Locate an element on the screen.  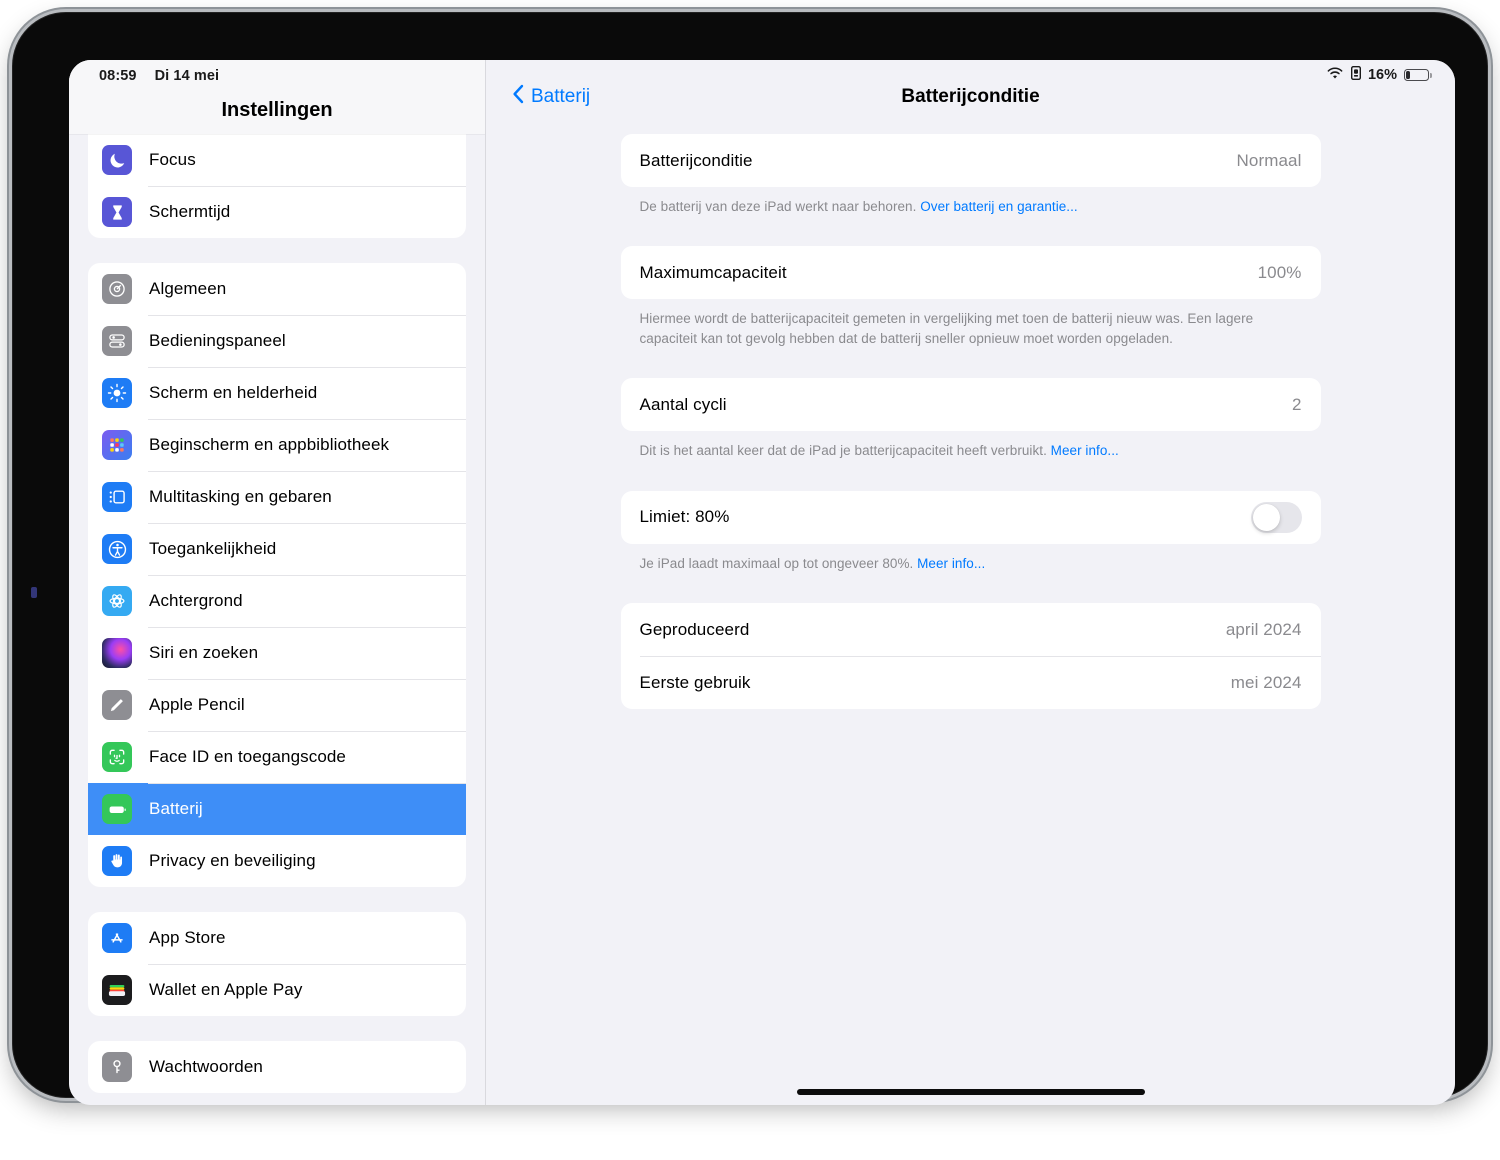
app-store-icon is located at coordinates (117, 938).